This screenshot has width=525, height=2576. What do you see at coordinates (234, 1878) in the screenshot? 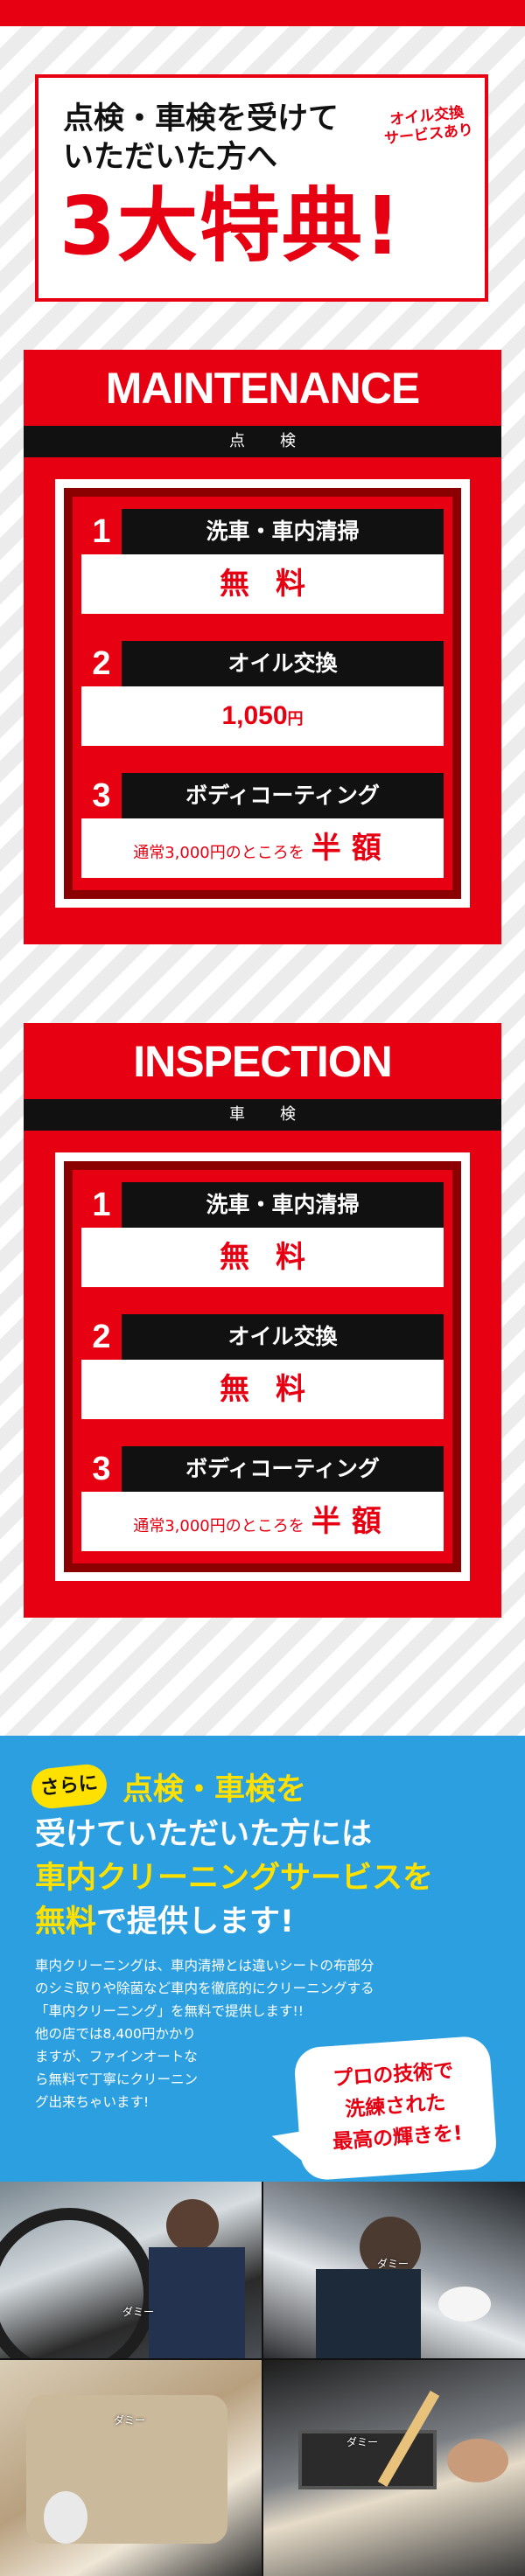
I see `cleaning-heading-3: 車内クリーニングサービスを` at bounding box center [234, 1878].